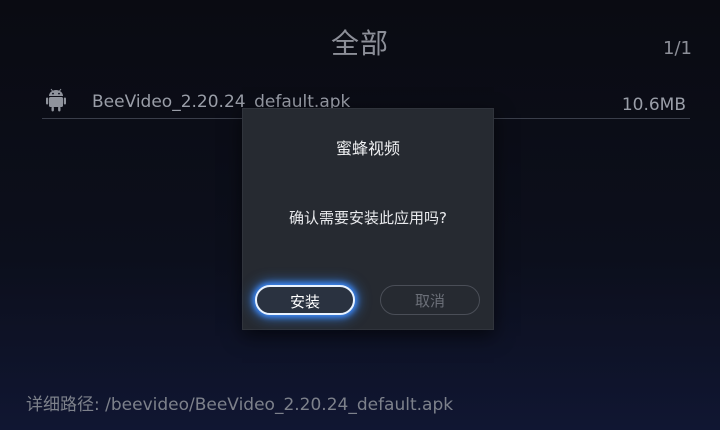 This screenshot has width=720, height=430. Describe the element at coordinates (359, 43) in the screenshot. I see `page-title: 全部` at that location.